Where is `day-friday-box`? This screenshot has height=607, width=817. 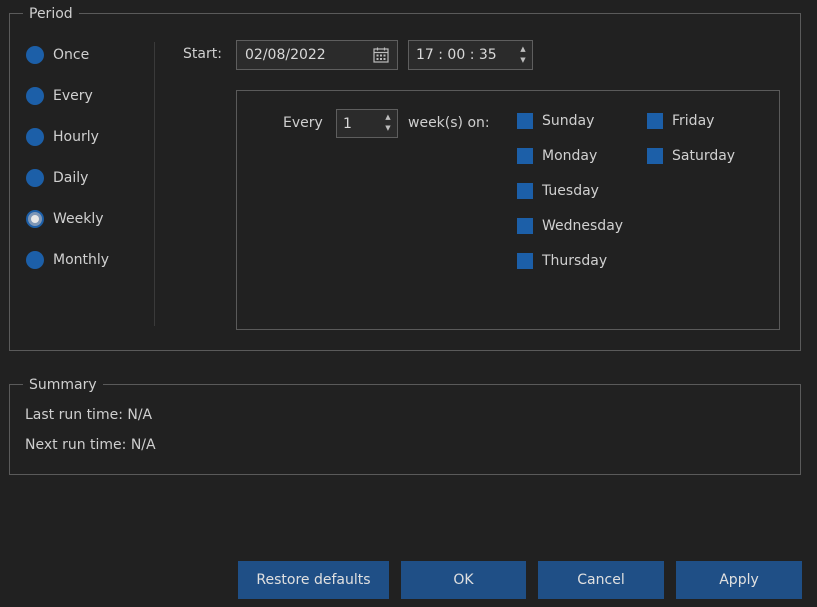 day-friday-box is located at coordinates (655, 121).